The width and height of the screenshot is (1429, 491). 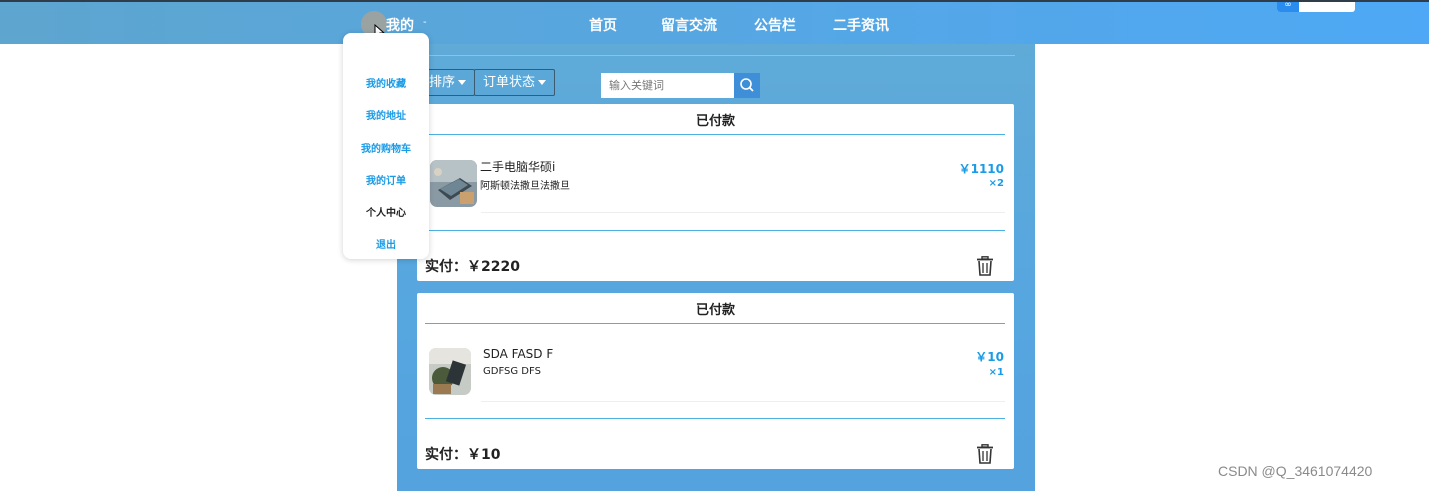 What do you see at coordinates (996, 183) in the screenshot?
I see `product-quantity: ×2` at bounding box center [996, 183].